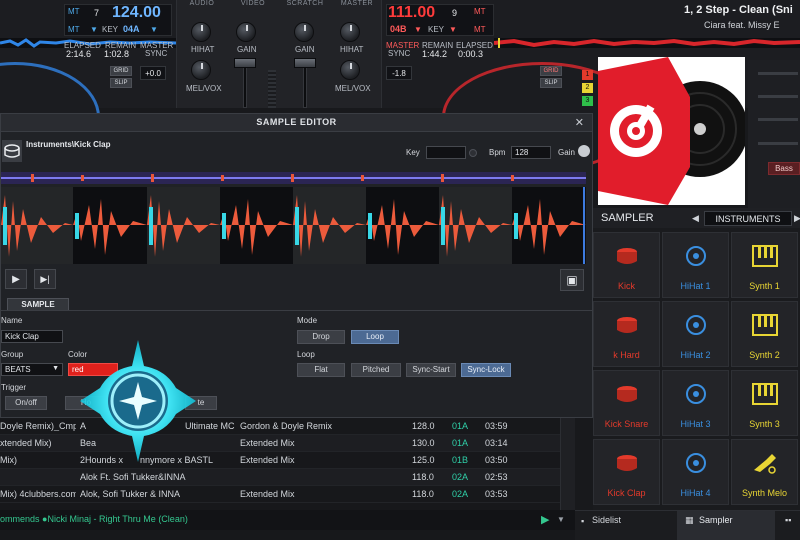 Image resolution: width=800 pixels, height=540 pixels. Describe the element at coordinates (32, 369) in the screenshot. I see `group-select: BEATS ▼` at that location.